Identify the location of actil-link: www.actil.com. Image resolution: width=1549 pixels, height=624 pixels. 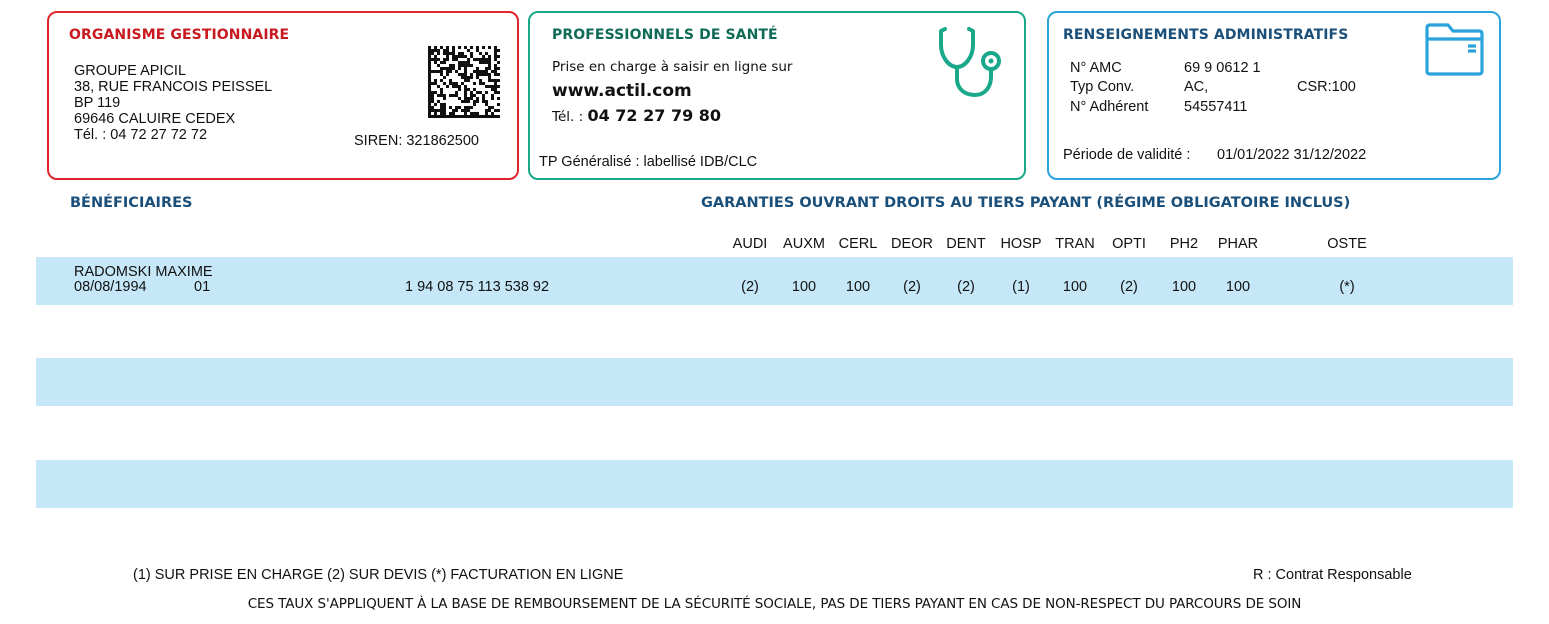
(622, 91).